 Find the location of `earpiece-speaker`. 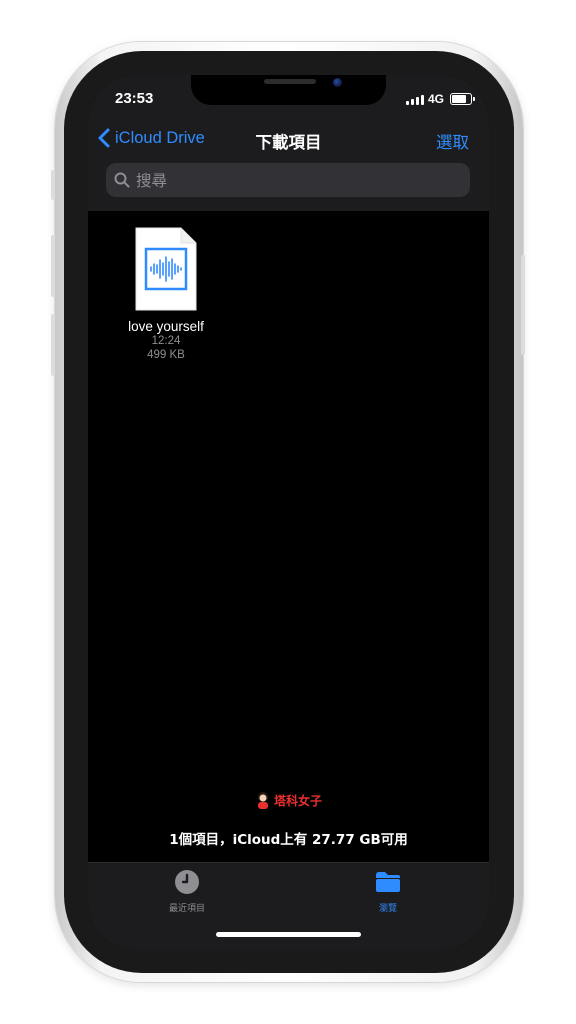

earpiece-speaker is located at coordinates (290, 81).